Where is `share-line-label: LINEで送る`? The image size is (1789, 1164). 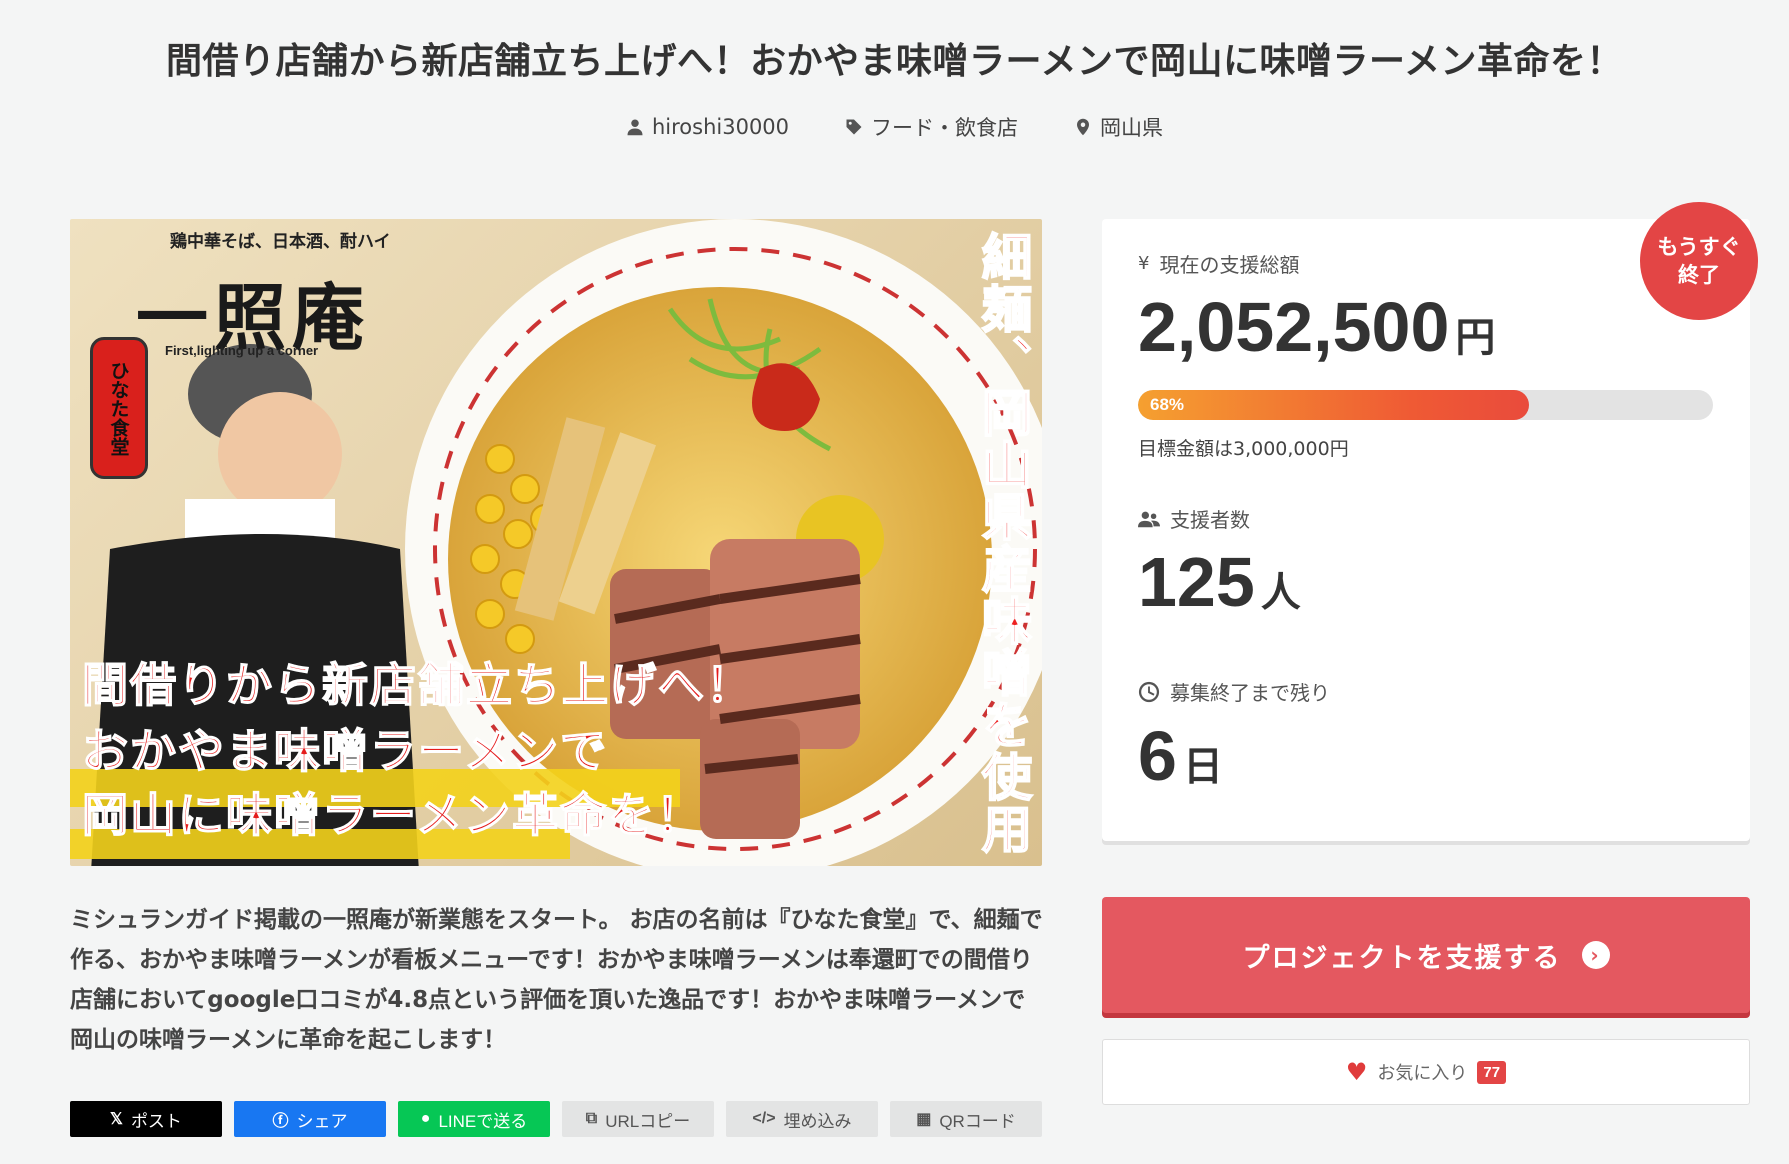
share-line-label: LINEで送る is located at coordinates (483, 1121).